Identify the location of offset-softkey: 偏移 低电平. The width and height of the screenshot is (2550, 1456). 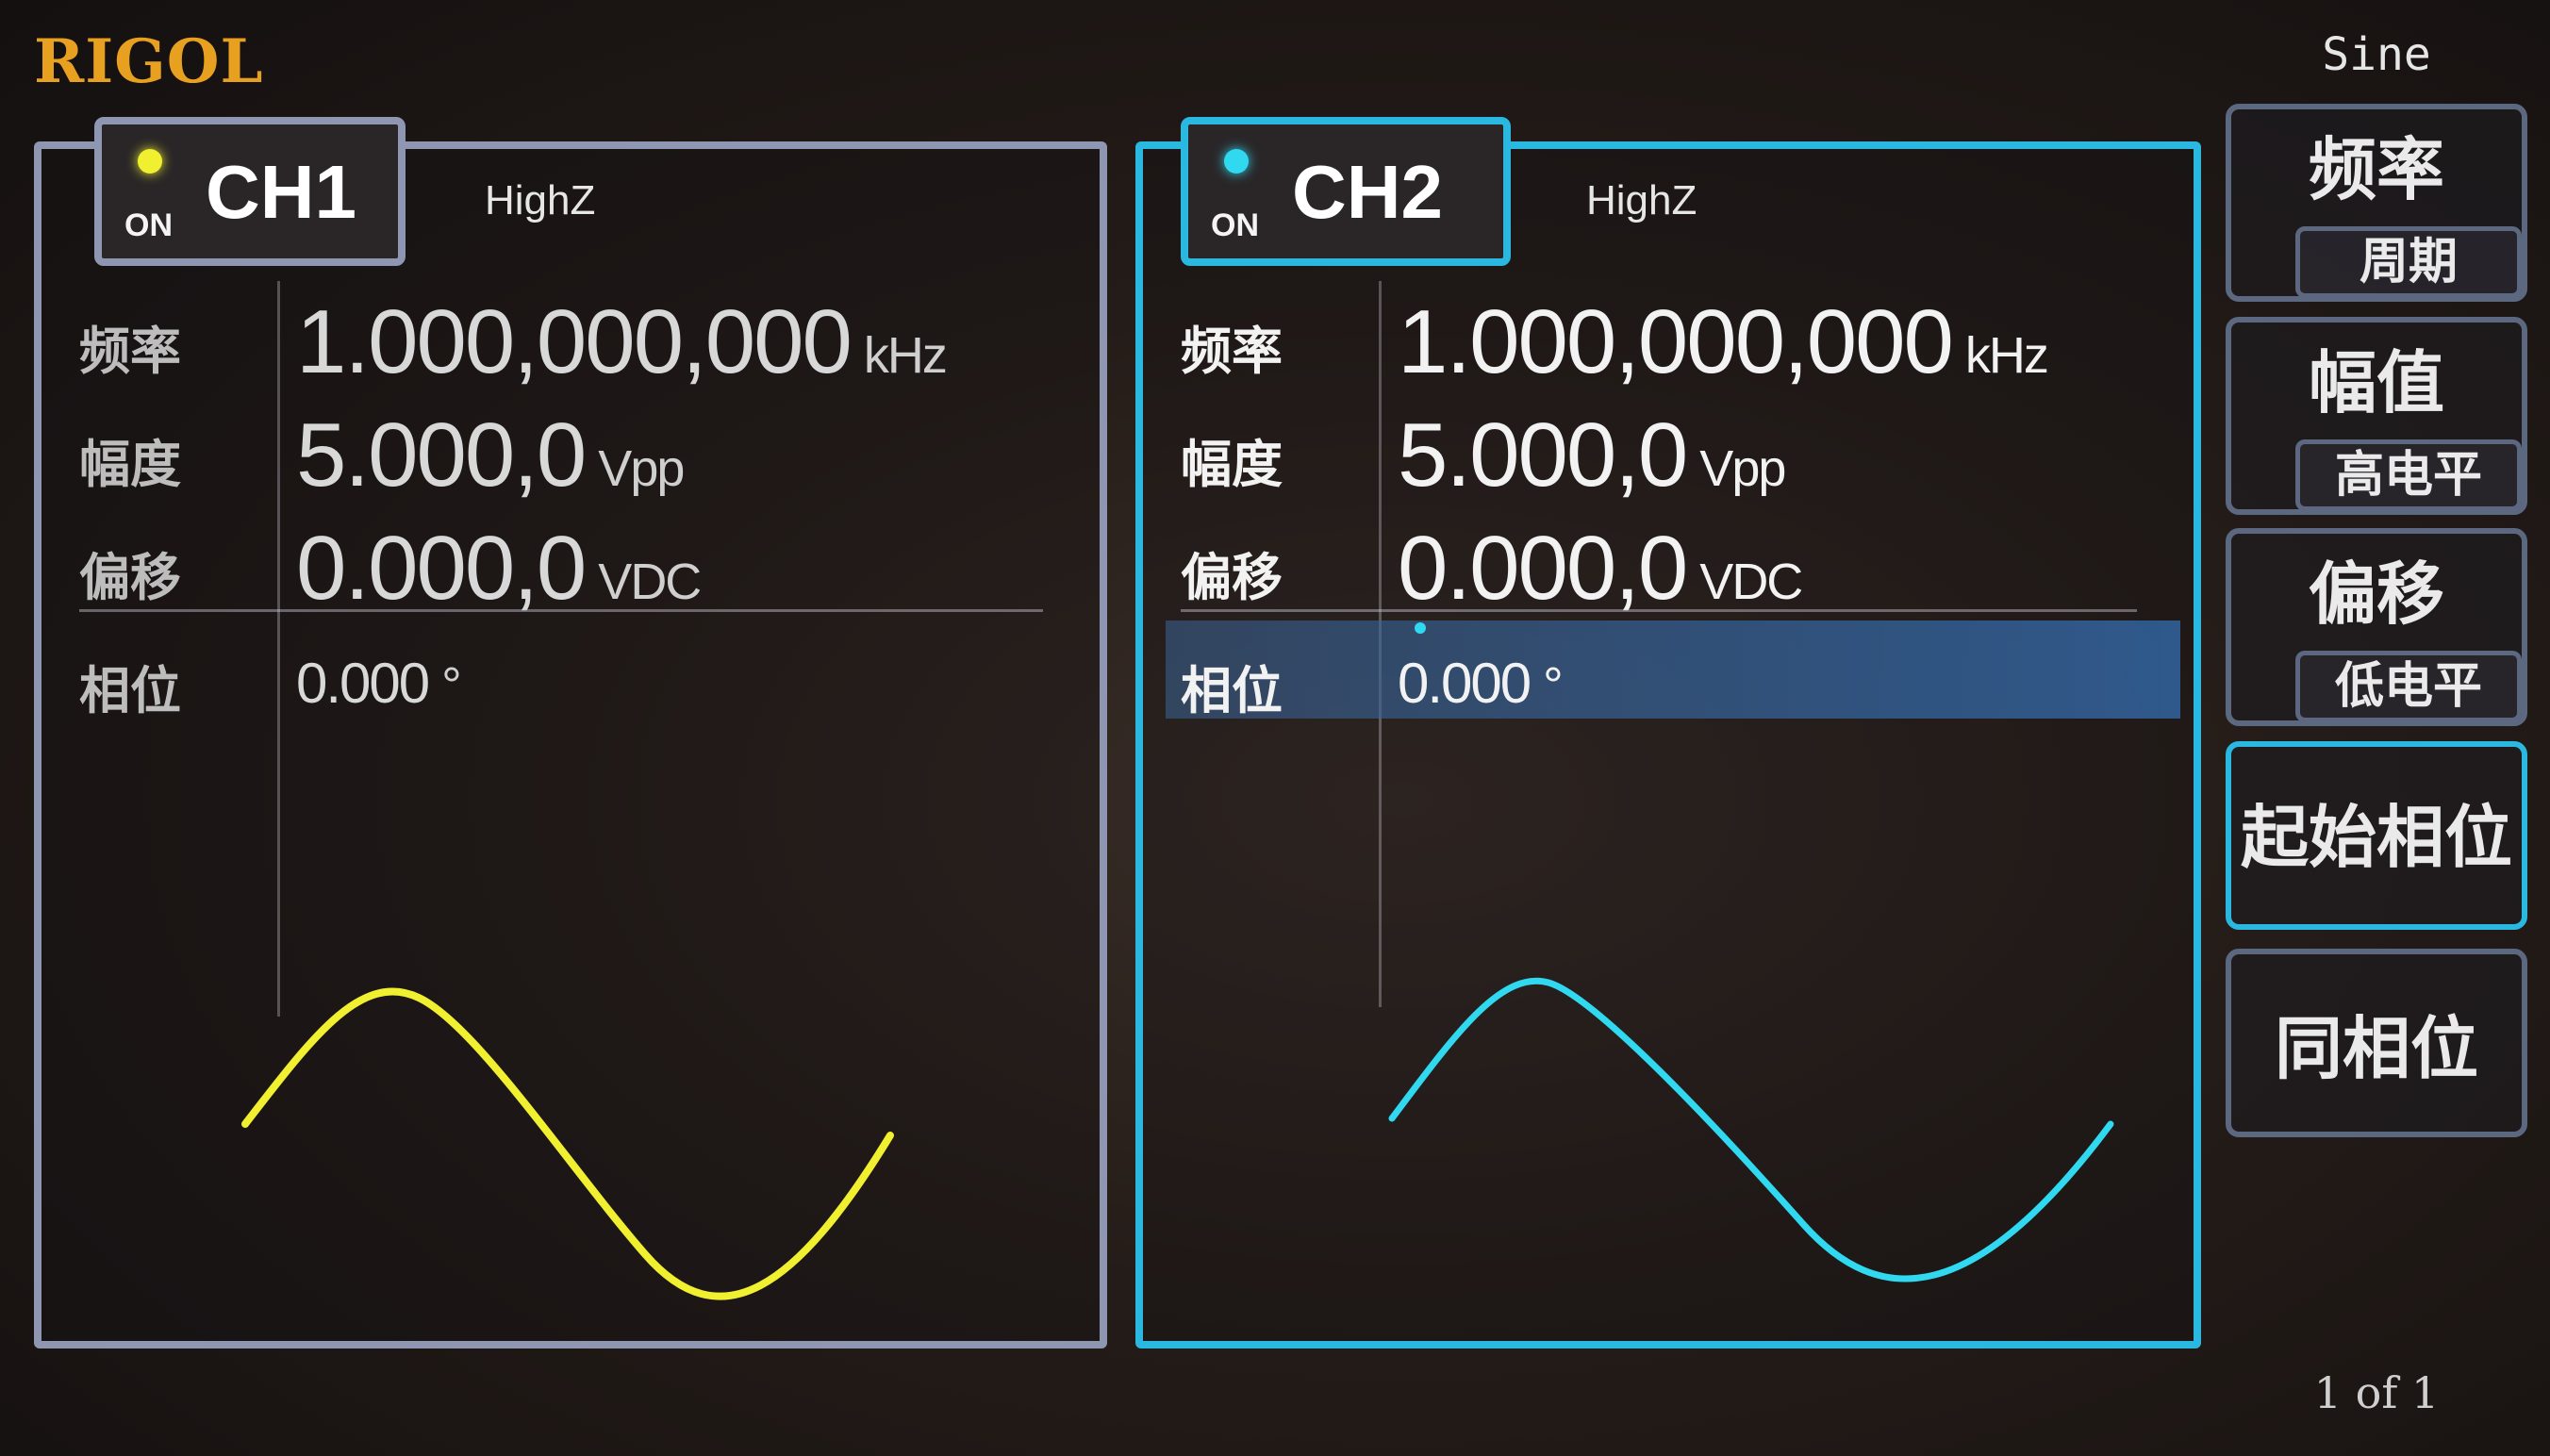
(2376, 627).